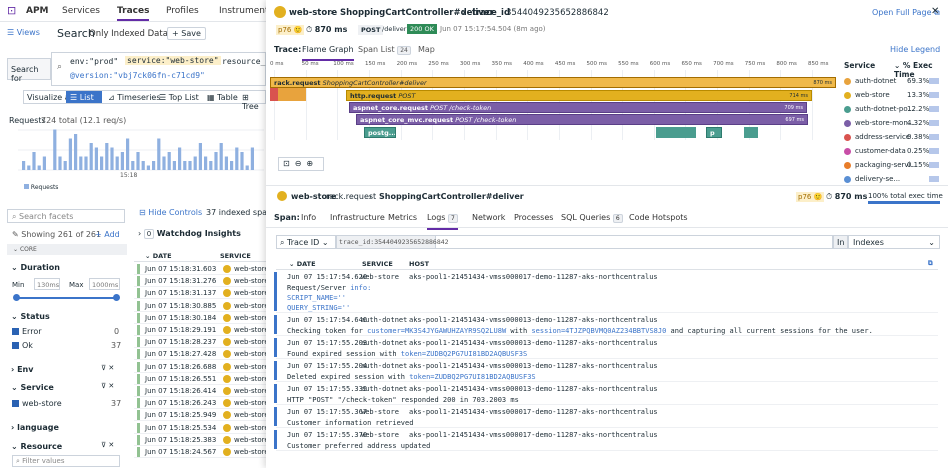  I want to click on table-row: Jun 07 15:18:31.603 web-store, so click(204, 269).